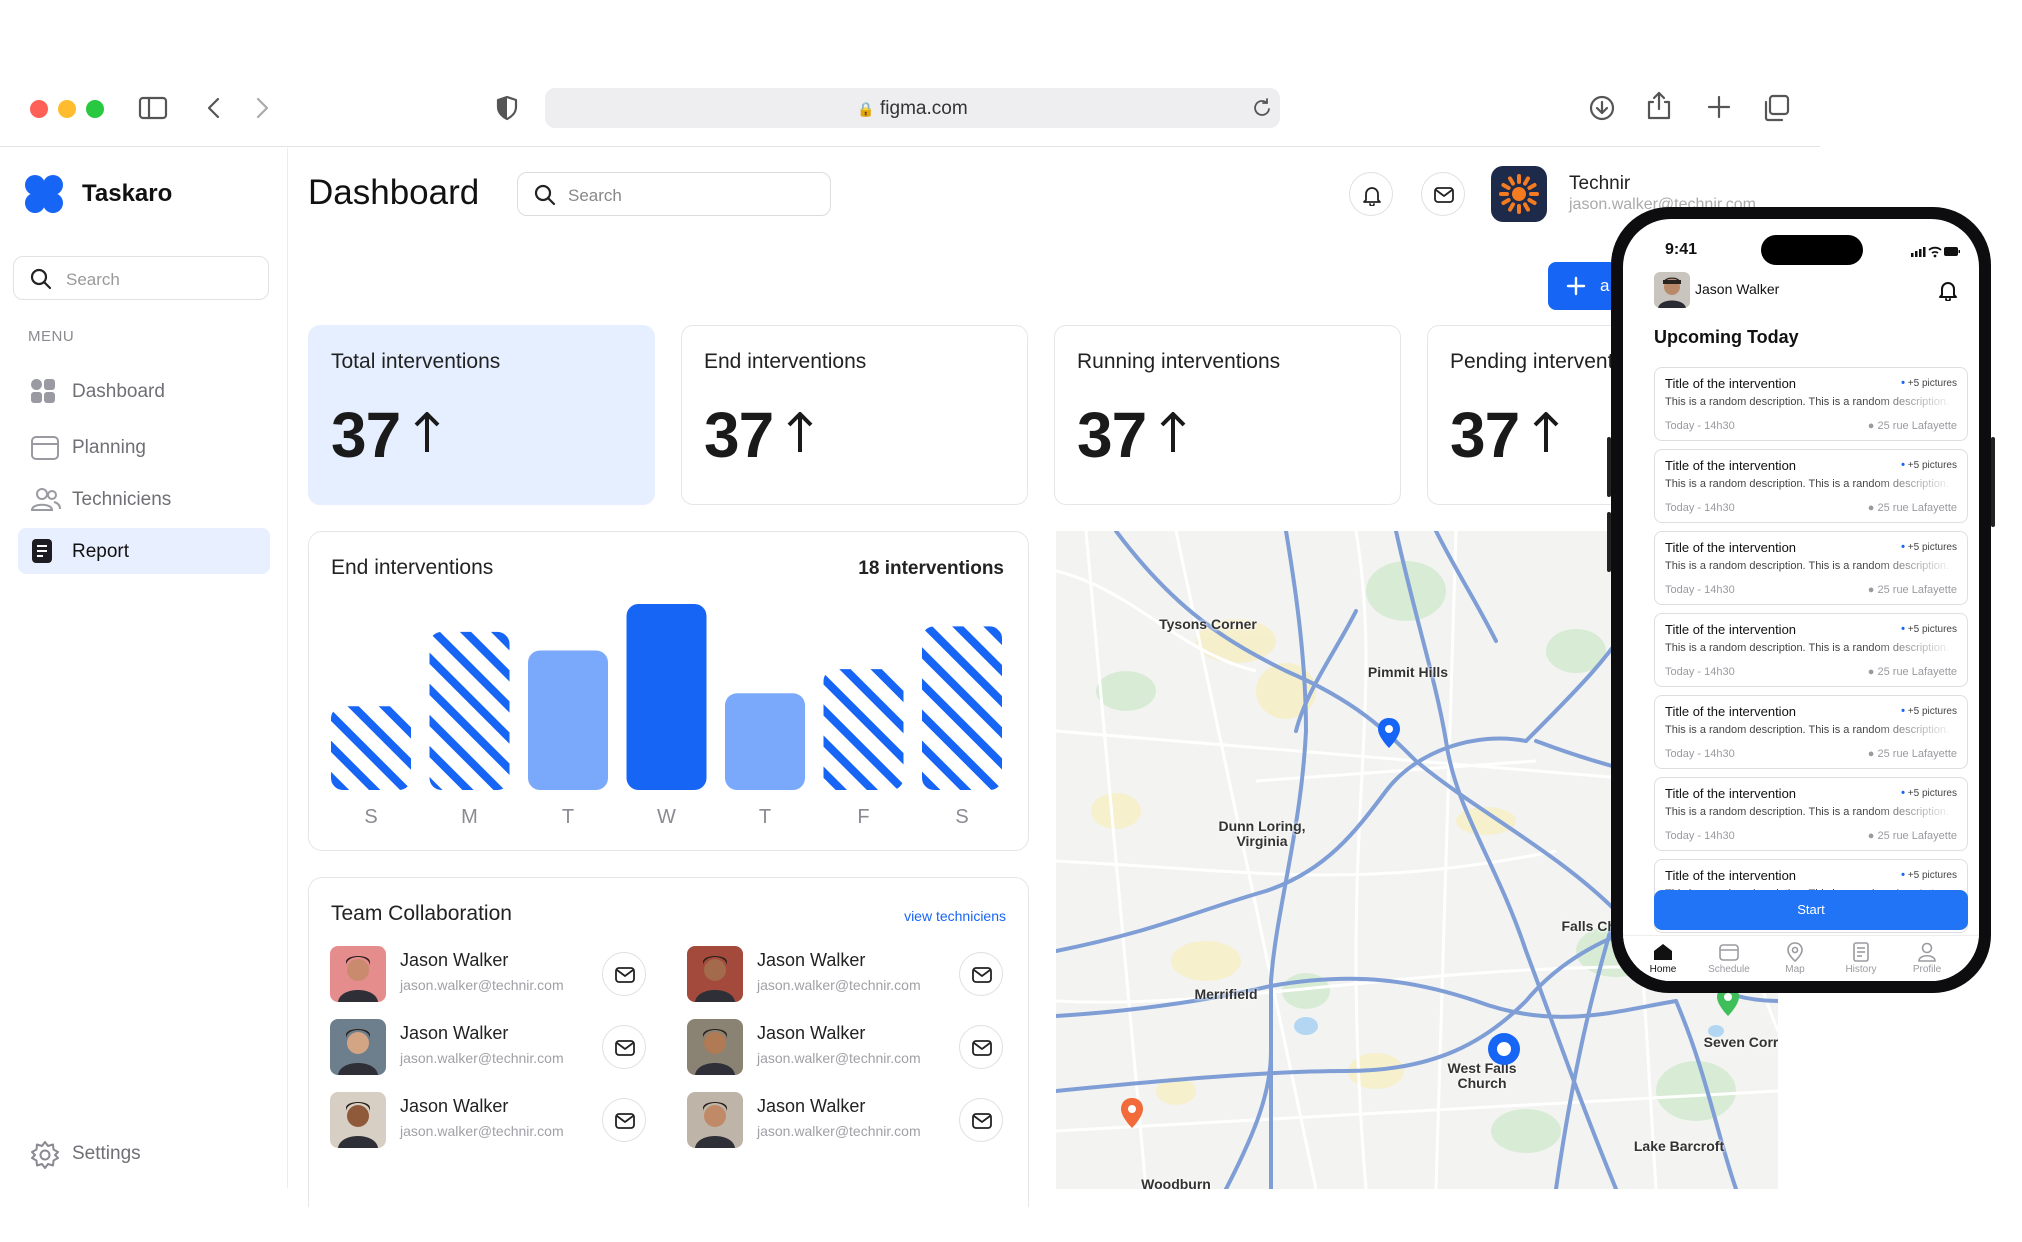 The width and height of the screenshot is (2022, 1242). Describe the element at coordinates (39, 109) in the screenshot. I see `close-window-button` at that location.